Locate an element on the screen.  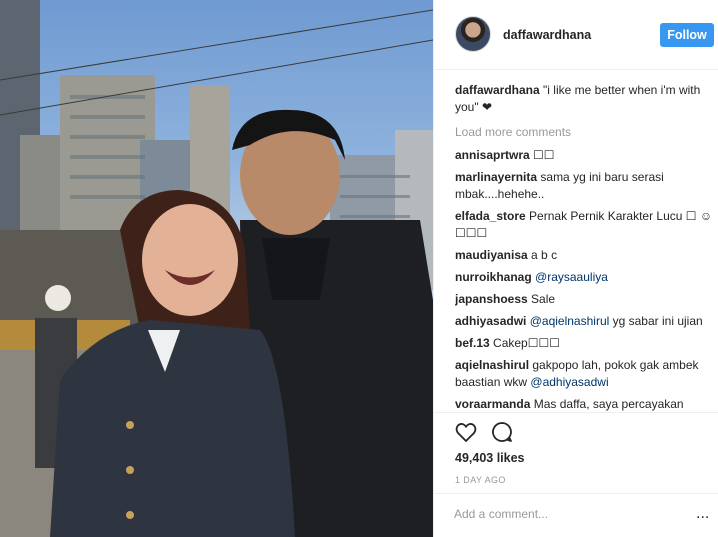
post-timestamp: 1 DAY AGO is located at coordinates (480, 480).